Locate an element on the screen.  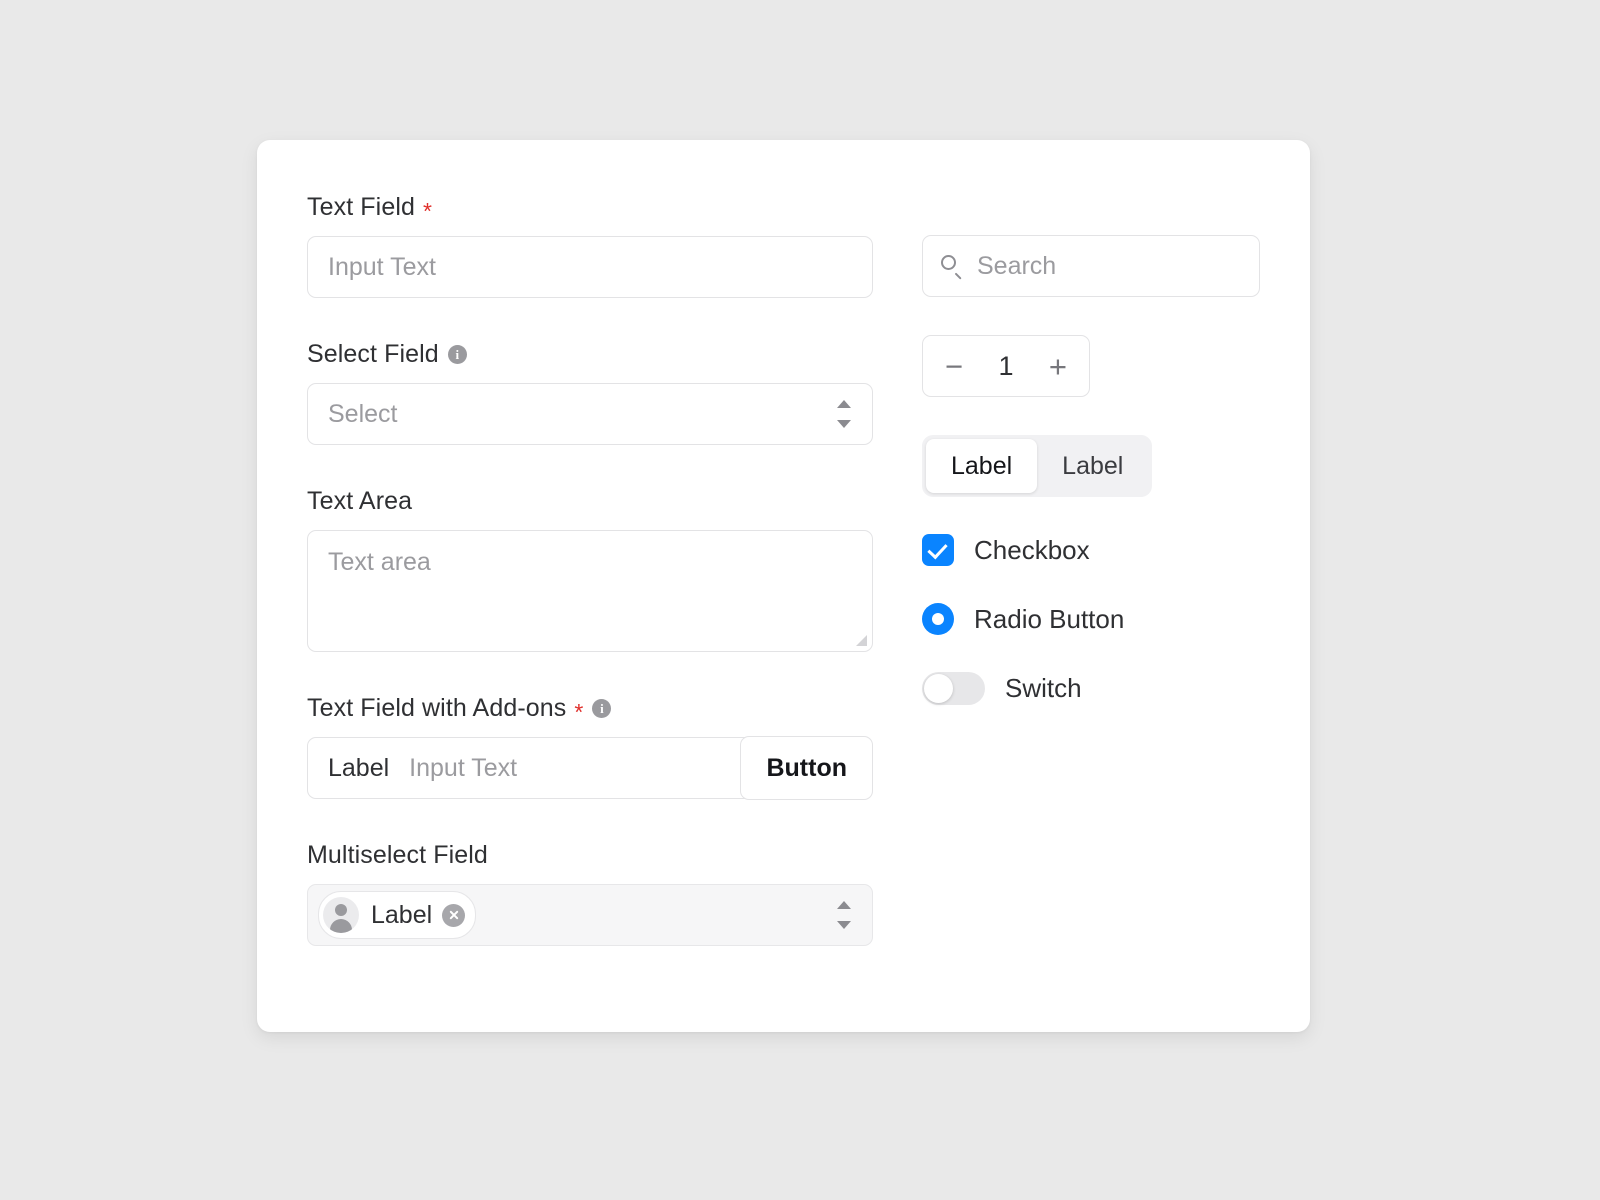
radio-label: Radio Button is located at coordinates (1049, 618).